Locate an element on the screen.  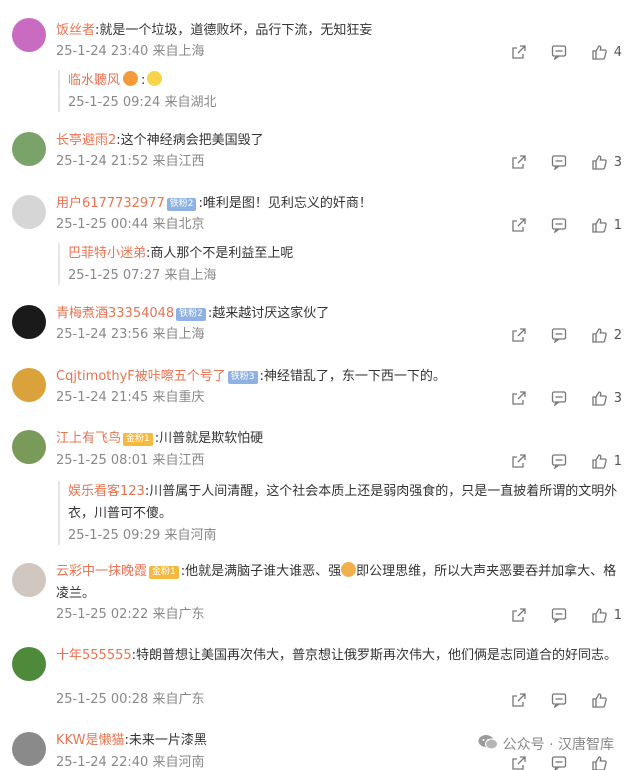
reply-username-link: 娱乐看客123 is located at coordinates (106, 491).